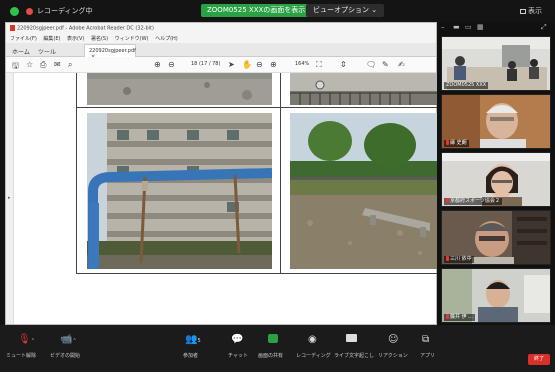 This screenshot has height=372, width=555. I want to click on sign-icon: ✍, so click(401, 64).